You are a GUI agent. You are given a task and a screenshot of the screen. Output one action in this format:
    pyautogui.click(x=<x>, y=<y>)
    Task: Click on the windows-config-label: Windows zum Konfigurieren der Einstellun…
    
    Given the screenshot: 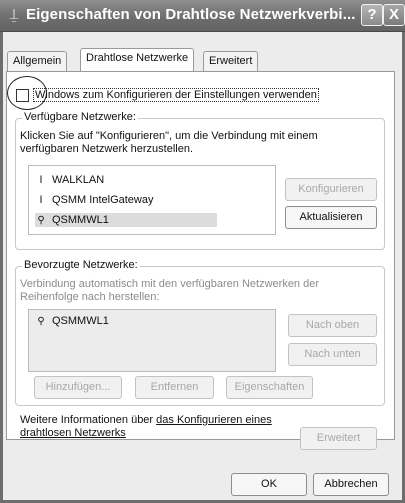 What is the action you would take?
    pyautogui.click(x=176, y=95)
    